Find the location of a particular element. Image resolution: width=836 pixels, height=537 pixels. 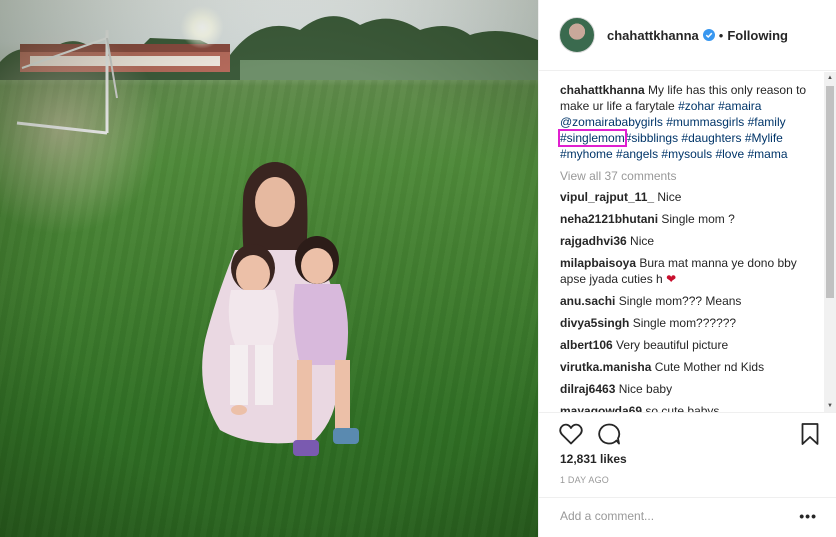

action-icons is located at coordinates (590, 434).